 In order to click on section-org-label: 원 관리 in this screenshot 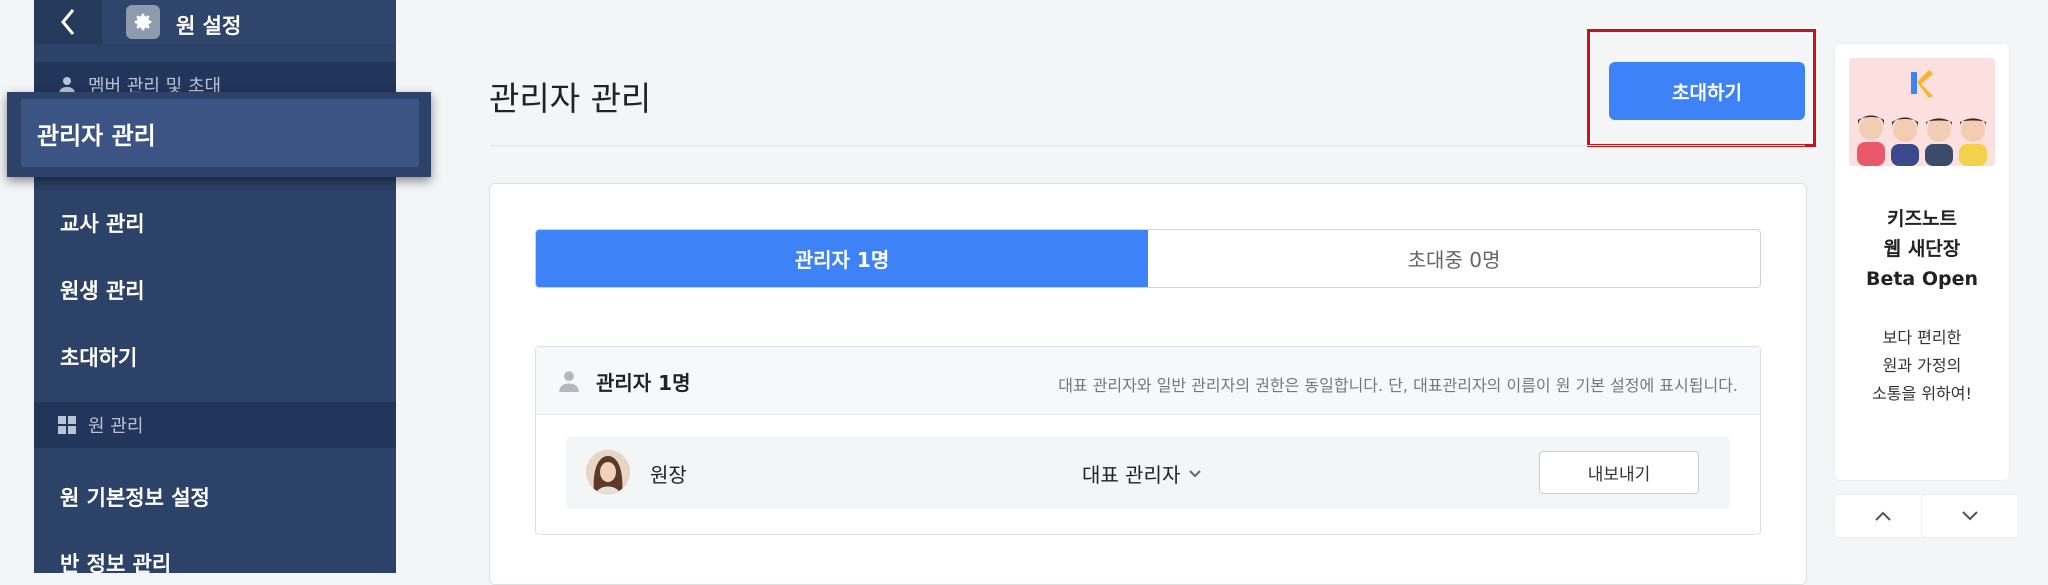, I will do `click(116, 426)`.